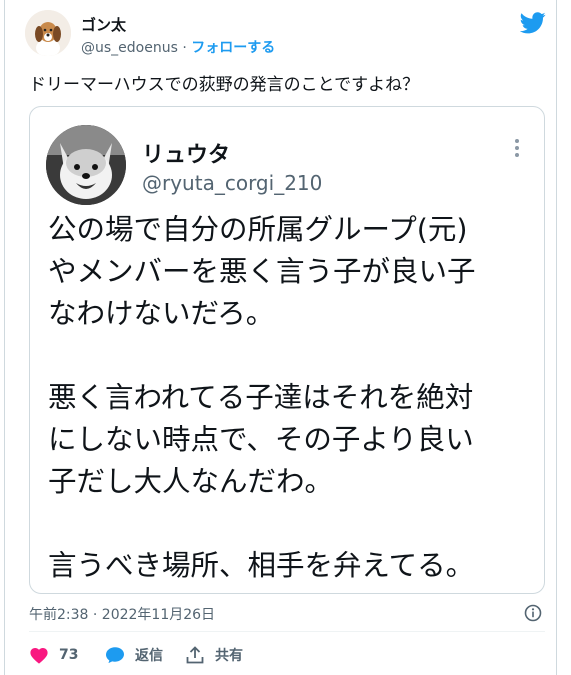 This screenshot has width=571, height=675. Describe the element at coordinates (122, 614) in the screenshot. I see `tweet-timestamp: 午前2:38 · 2022年11月26日` at that location.